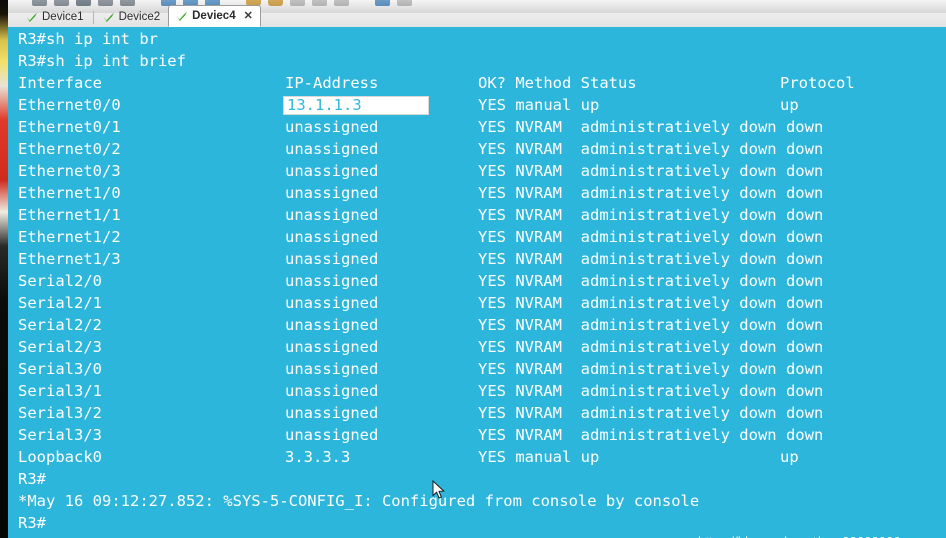 This screenshot has height=538, width=946. Describe the element at coordinates (60, 435) in the screenshot. I see `cell-interface: Serial3/3` at that location.